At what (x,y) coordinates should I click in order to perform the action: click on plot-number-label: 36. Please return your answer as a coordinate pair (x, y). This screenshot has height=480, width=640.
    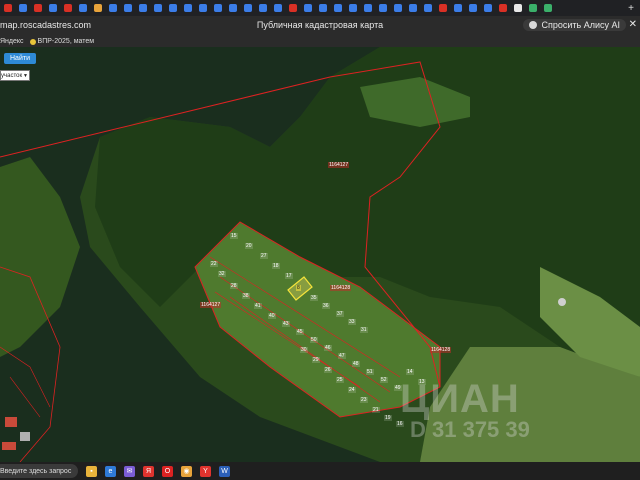
    Looking at the image, I should click on (326, 306).